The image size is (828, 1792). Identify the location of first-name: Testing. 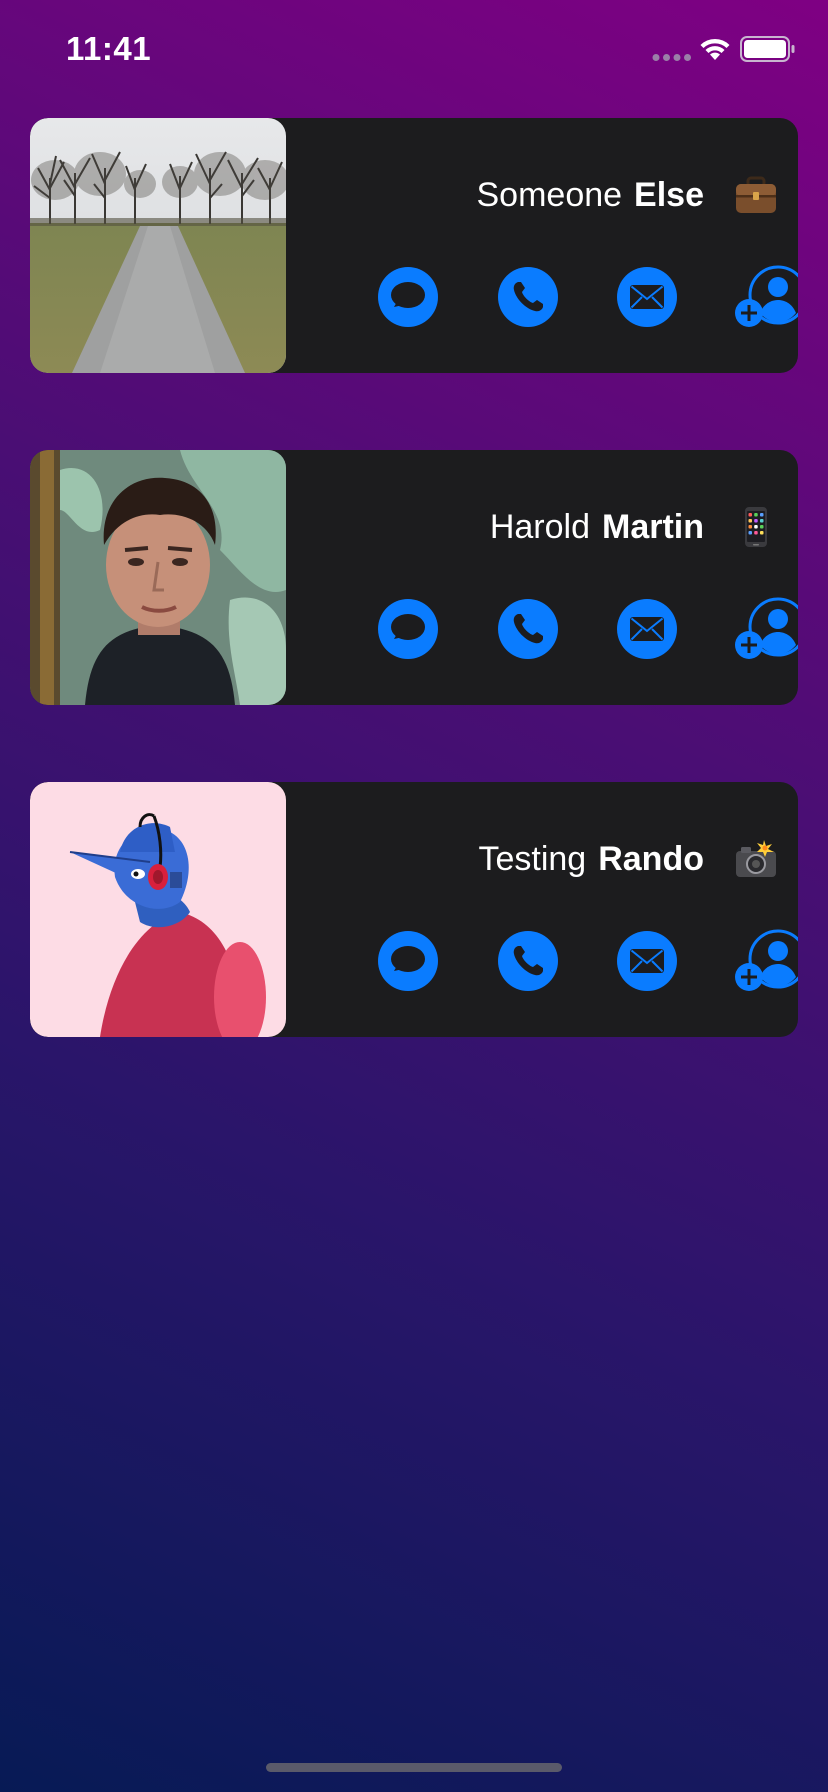
(532, 858).